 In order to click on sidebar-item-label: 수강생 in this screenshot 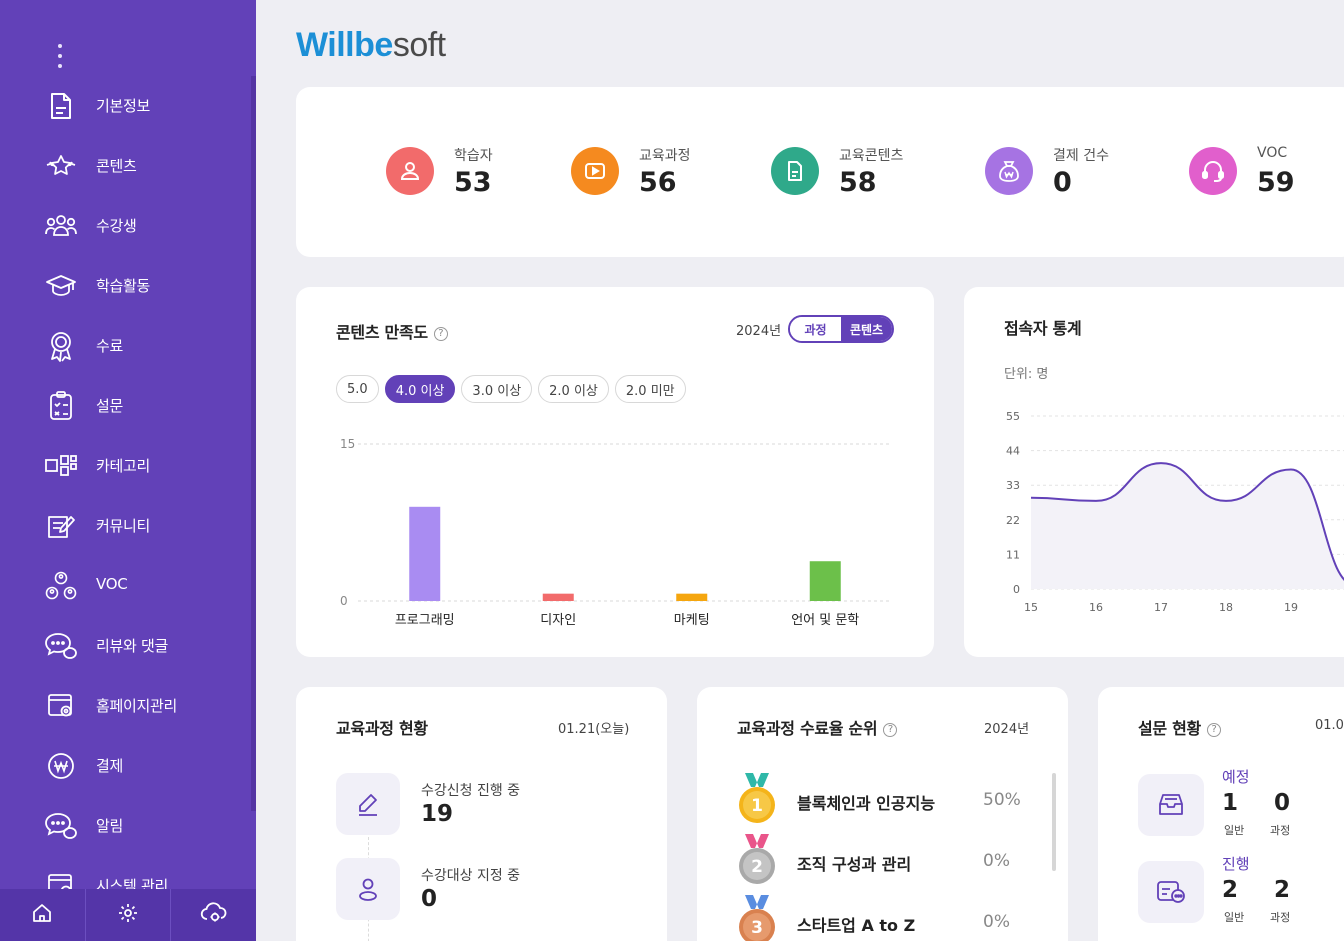, I will do `click(116, 226)`.